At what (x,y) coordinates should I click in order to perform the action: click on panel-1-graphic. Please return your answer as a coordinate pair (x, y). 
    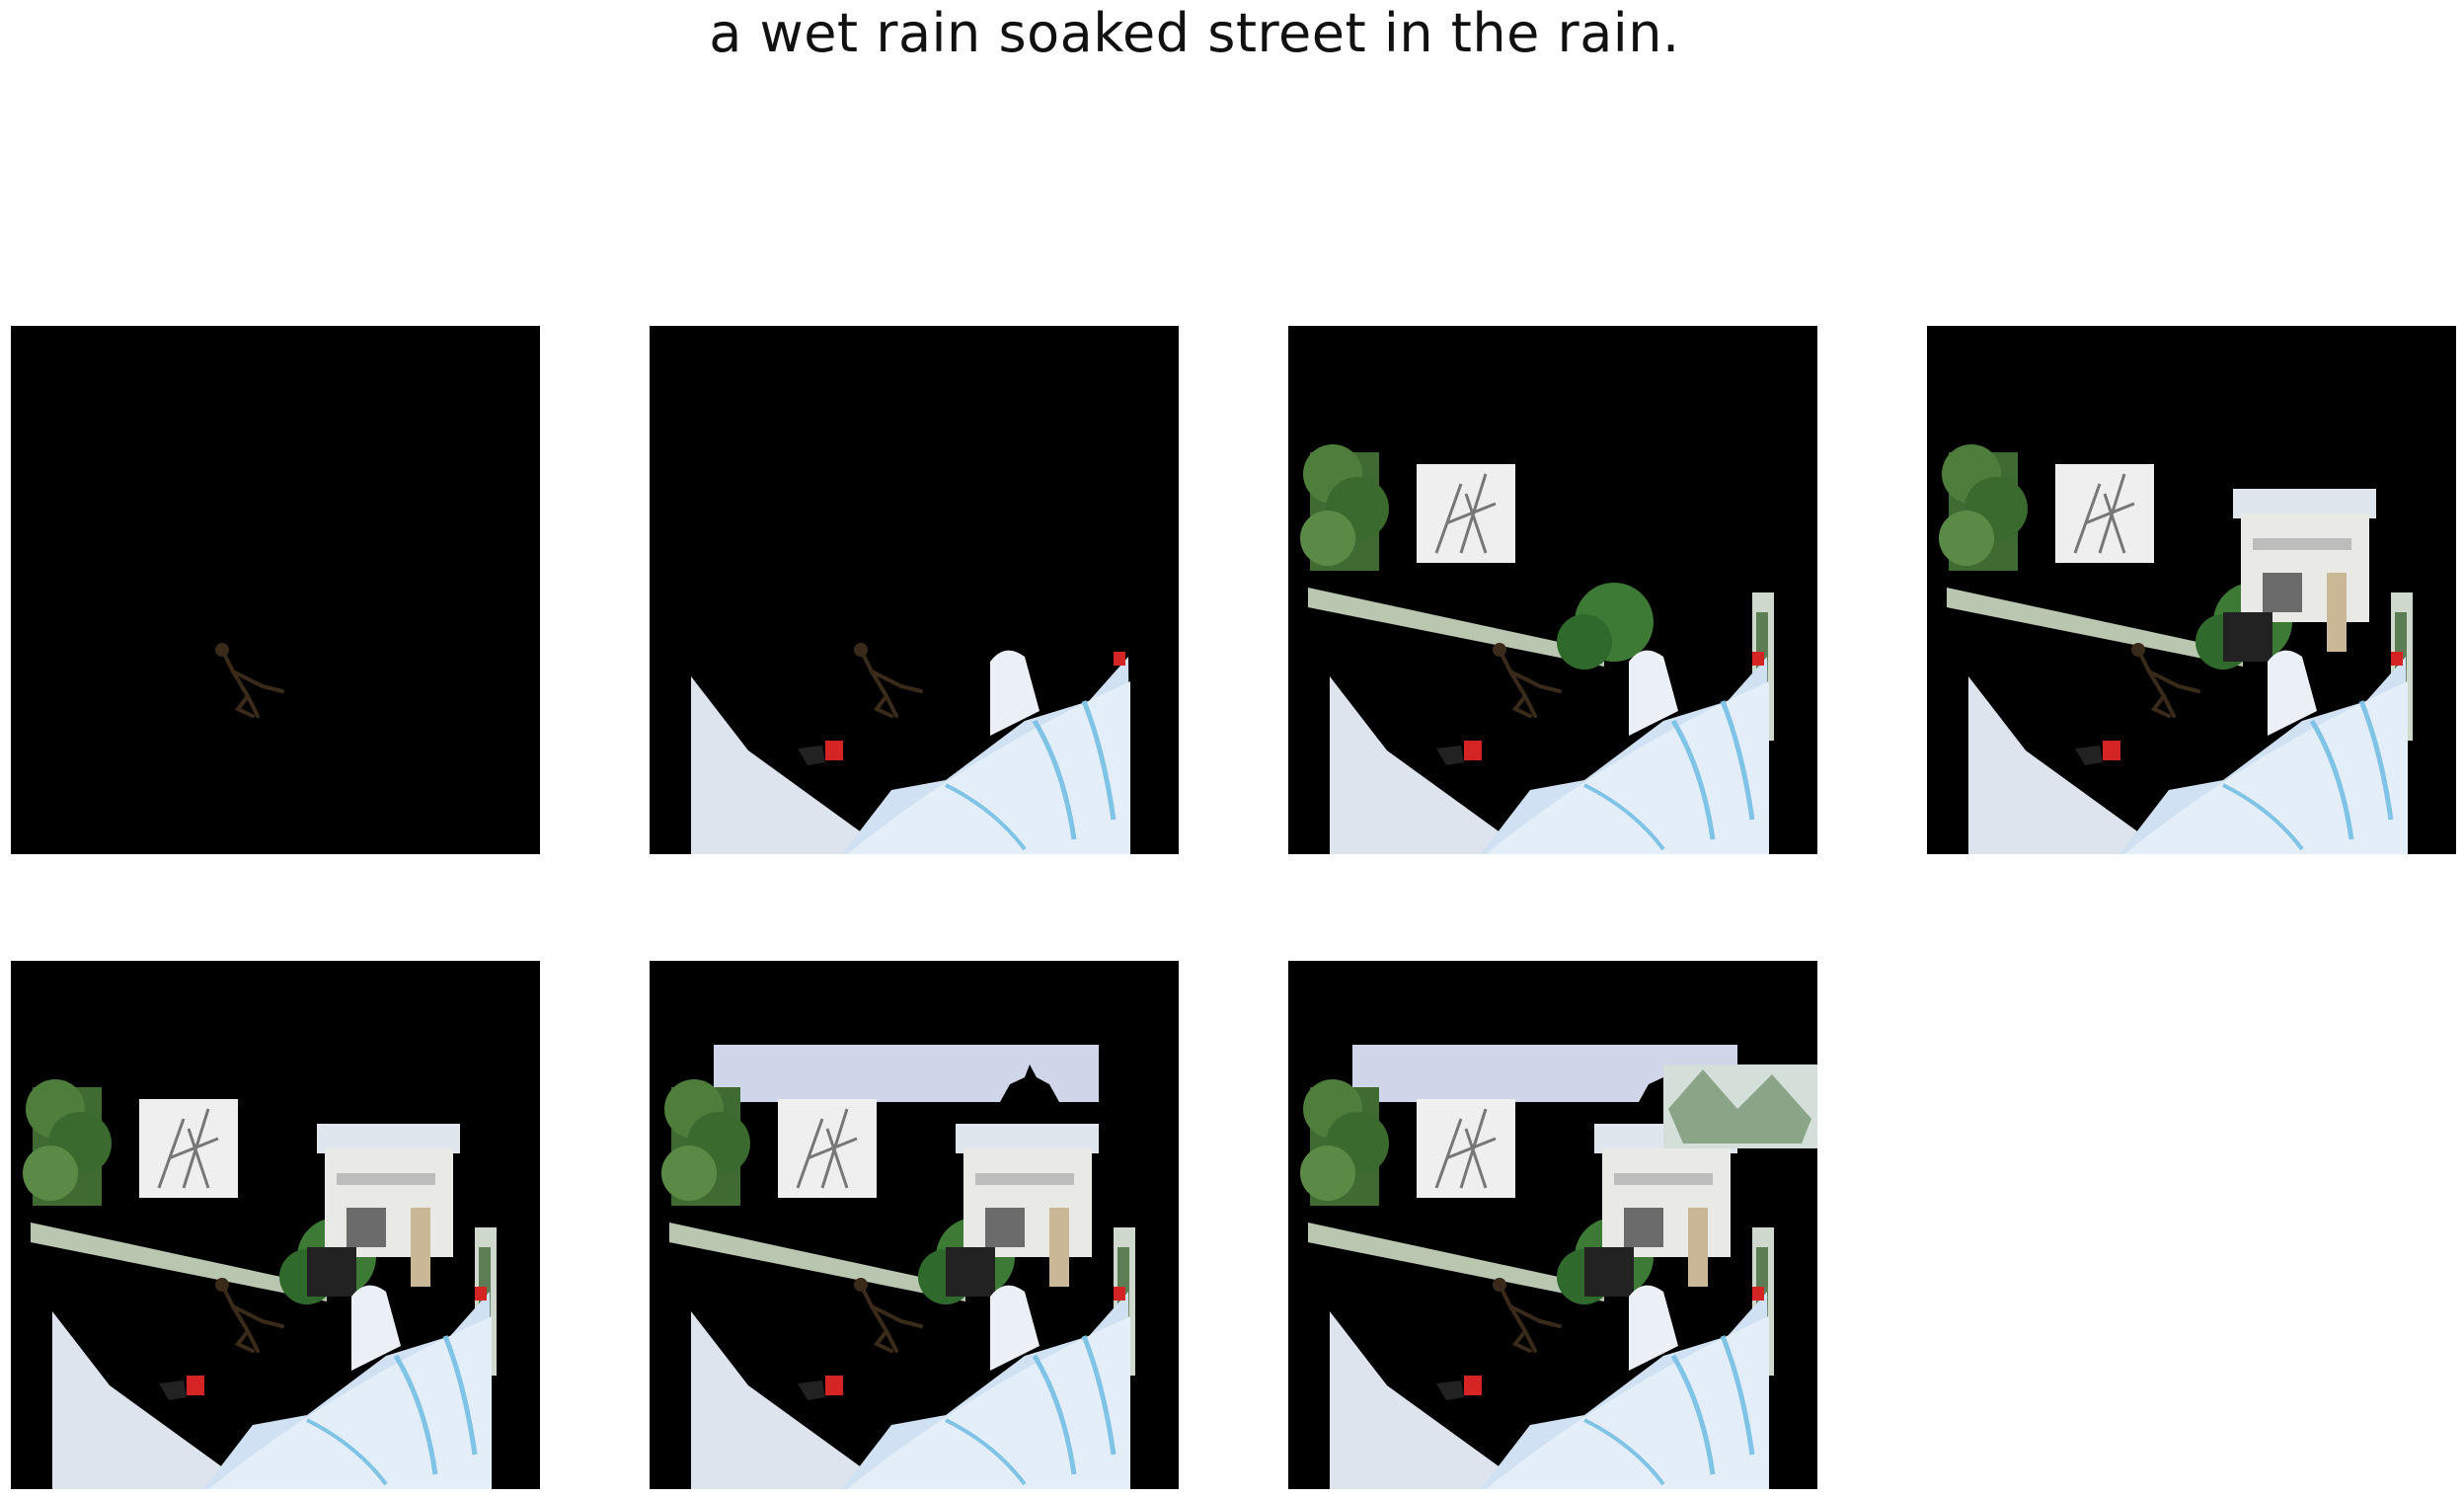
    Looking at the image, I should click on (275, 590).